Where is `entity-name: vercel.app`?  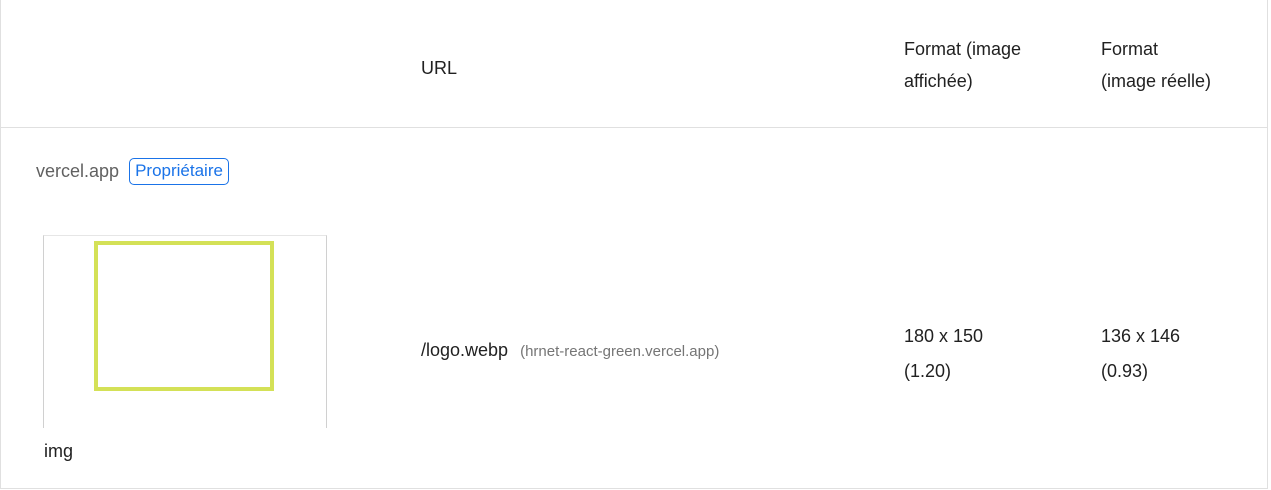 entity-name: vercel.app is located at coordinates (78, 171).